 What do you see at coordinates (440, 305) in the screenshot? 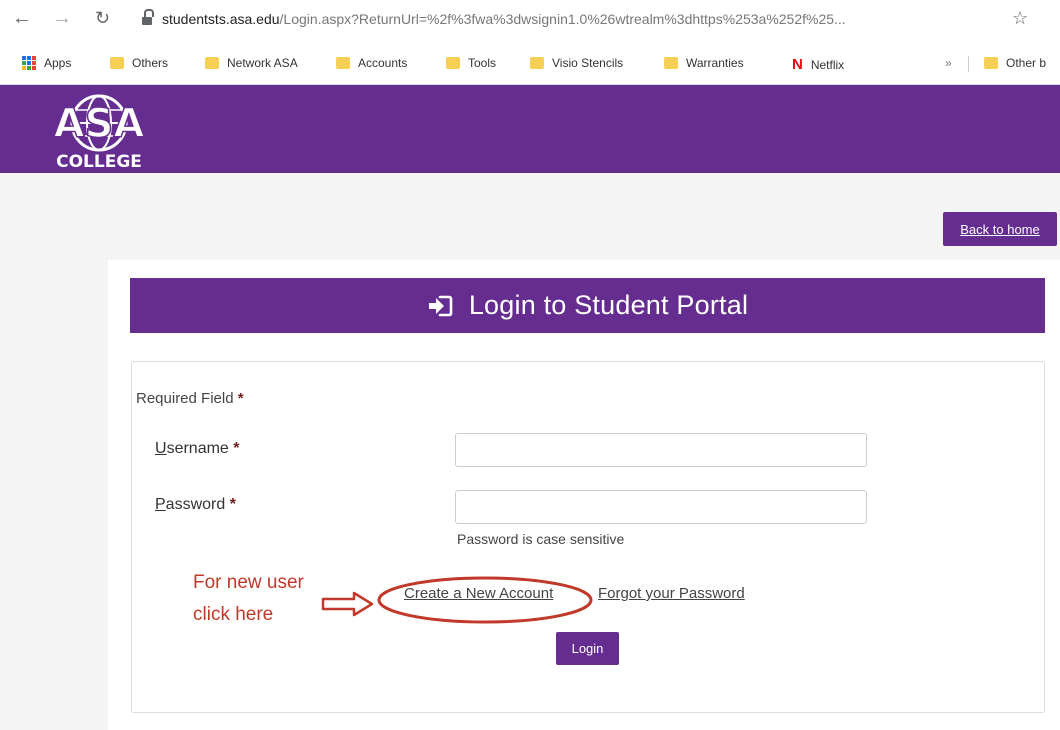
I see `sign-in-icon` at bounding box center [440, 305].